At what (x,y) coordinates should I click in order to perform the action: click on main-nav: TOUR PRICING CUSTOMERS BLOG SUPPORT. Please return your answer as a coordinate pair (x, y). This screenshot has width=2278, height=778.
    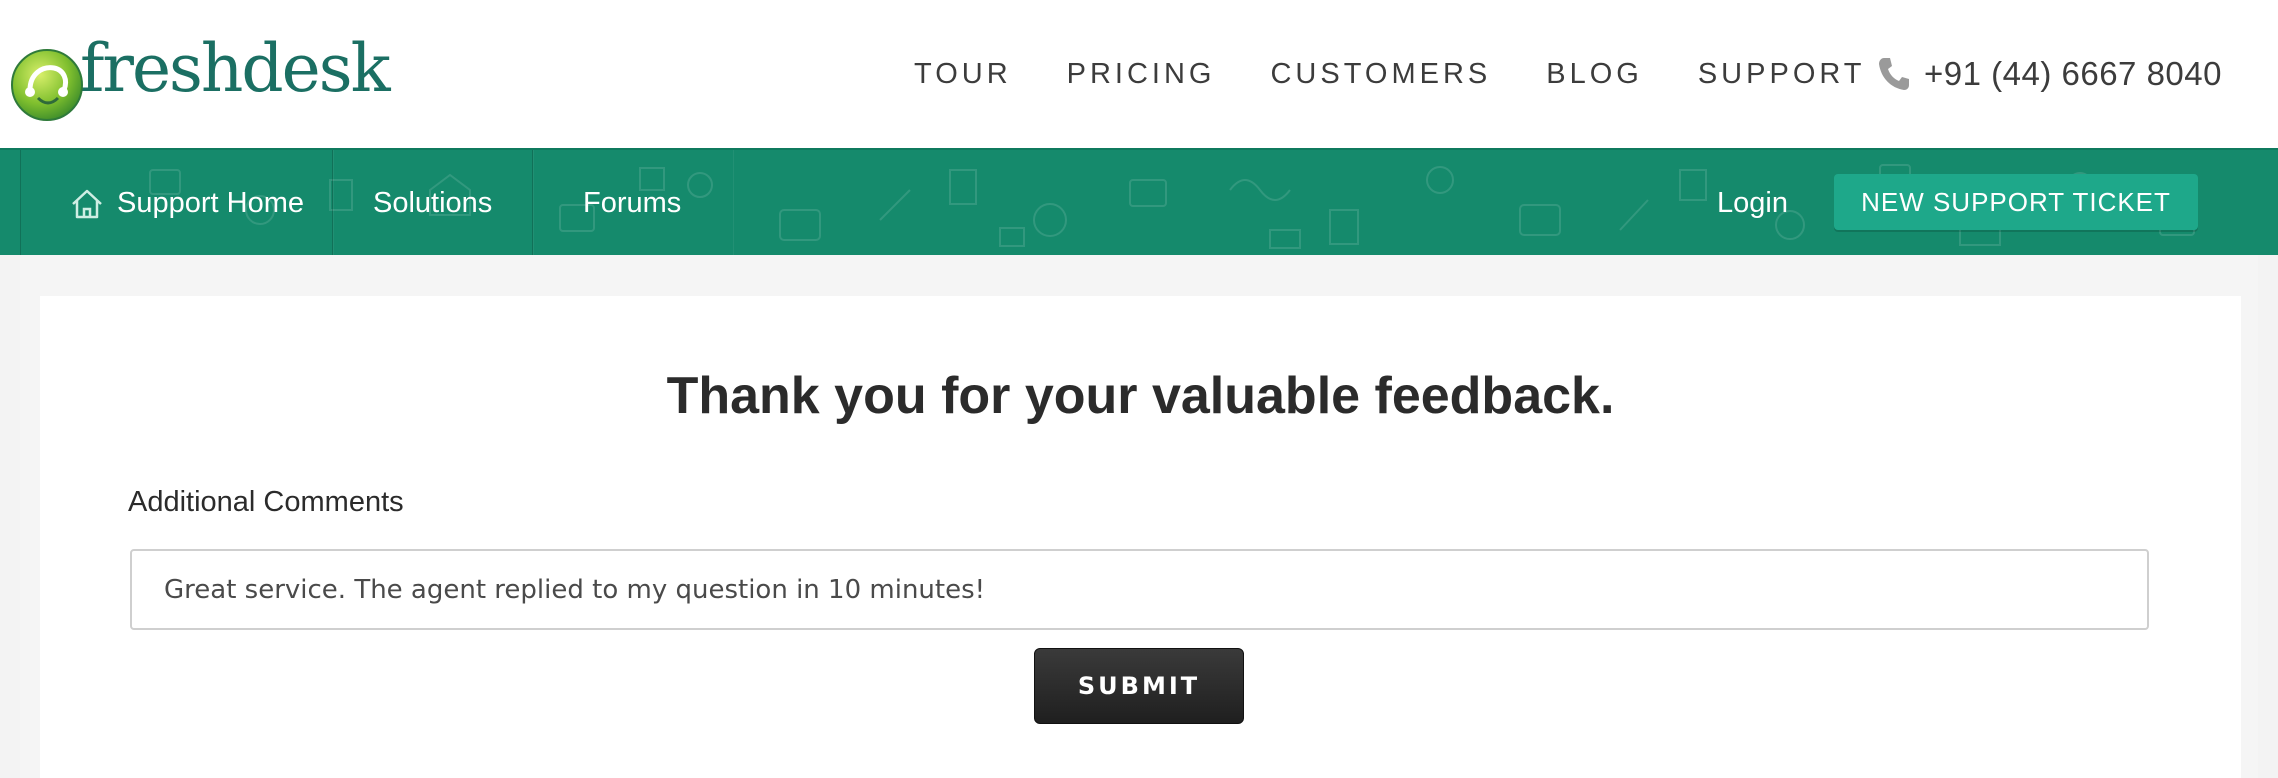
    Looking at the image, I should click on (1411, 74).